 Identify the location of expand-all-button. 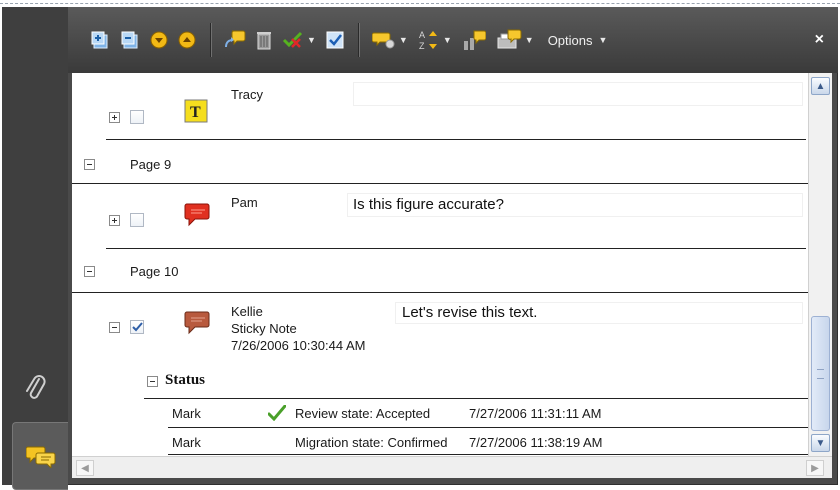
(100, 40).